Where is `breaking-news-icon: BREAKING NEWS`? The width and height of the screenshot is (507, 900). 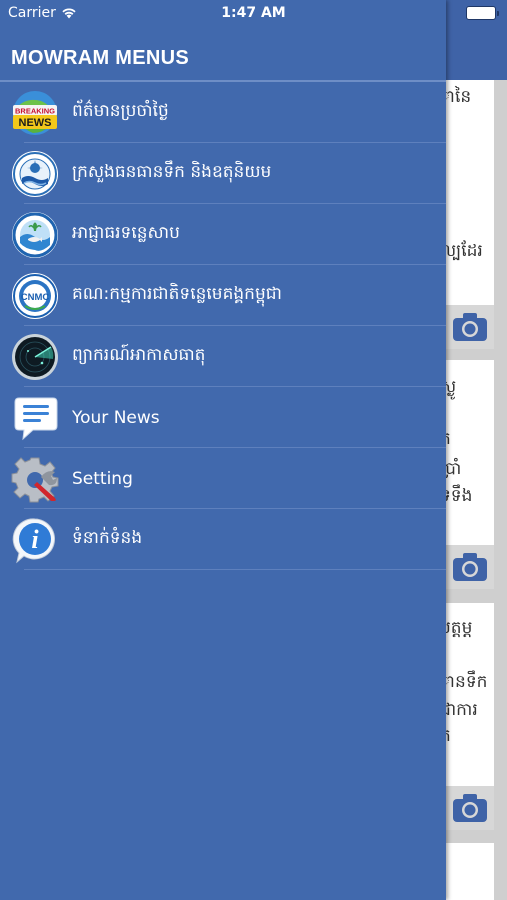 breaking-news-icon: BREAKING NEWS is located at coordinates (35, 112).